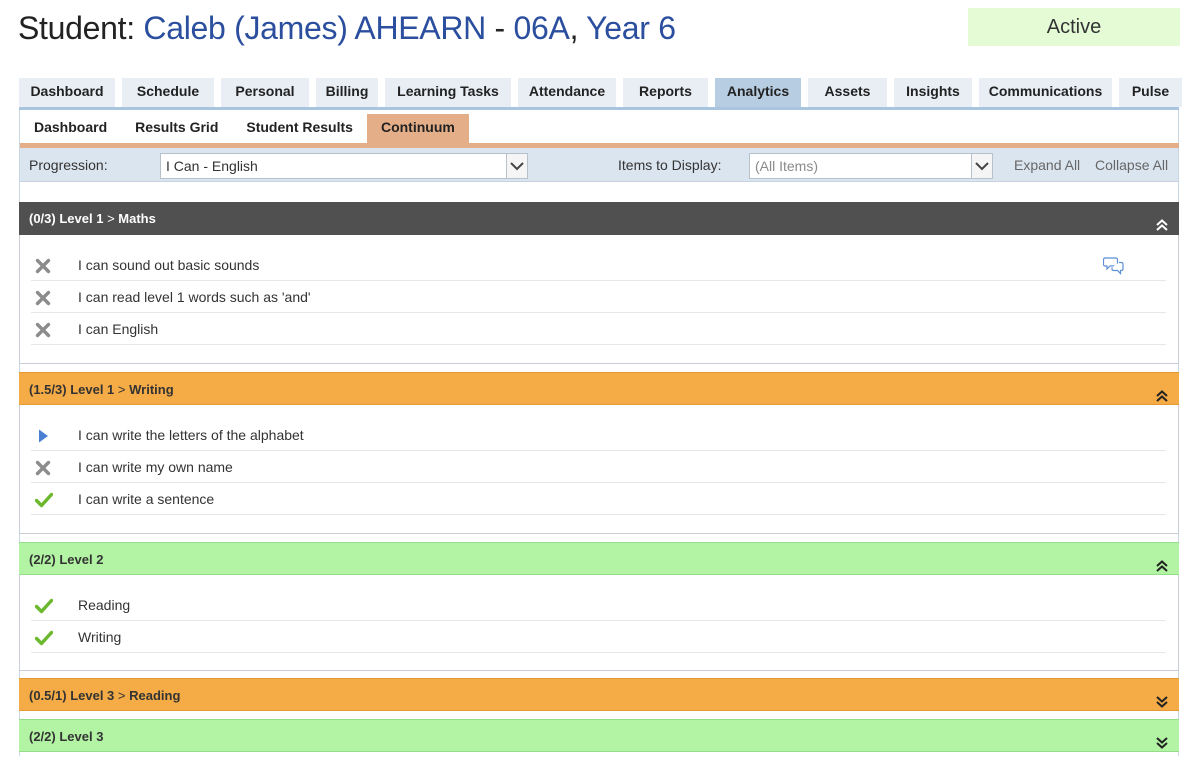 Image resolution: width=1191 pixels, height=762 pixels. What do you see at coordinates (417, 128) in the screenshot?
I see `subtab-continuum: Continuum` at bounding box center [417, 128].